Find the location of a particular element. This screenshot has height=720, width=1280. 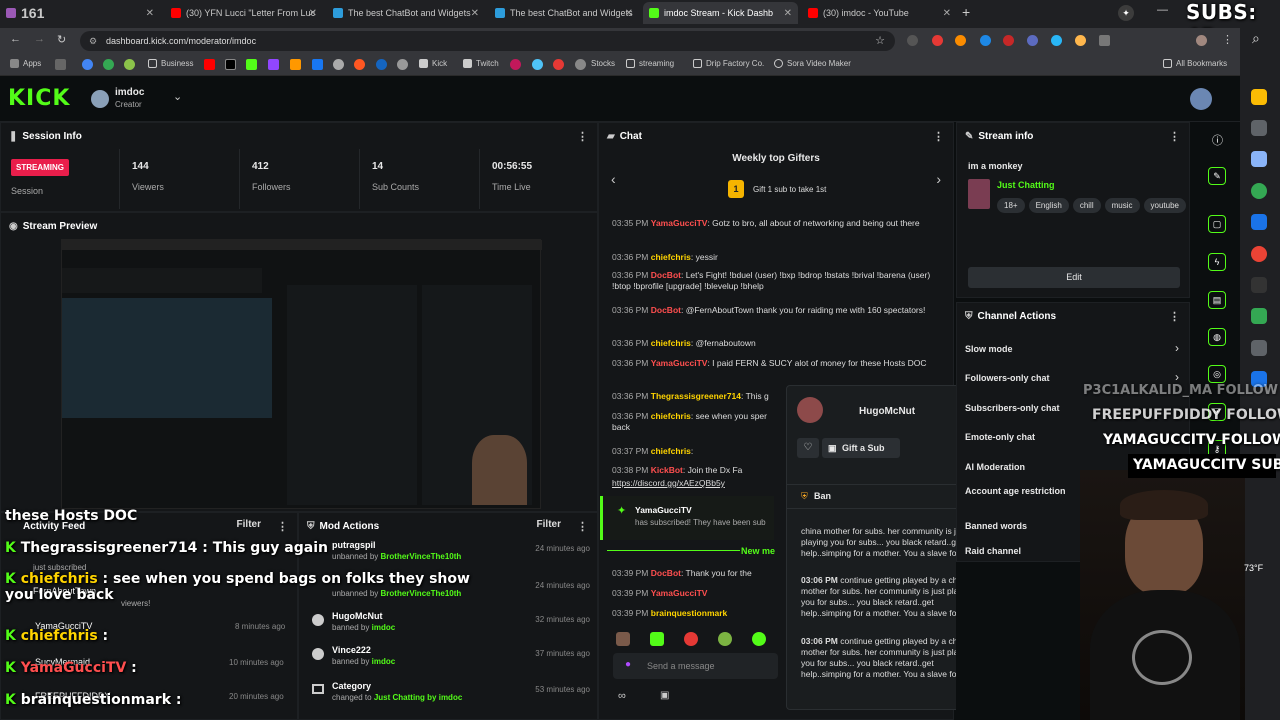

chevron-left-icon: ‹ is located at coordinates (613, 179).